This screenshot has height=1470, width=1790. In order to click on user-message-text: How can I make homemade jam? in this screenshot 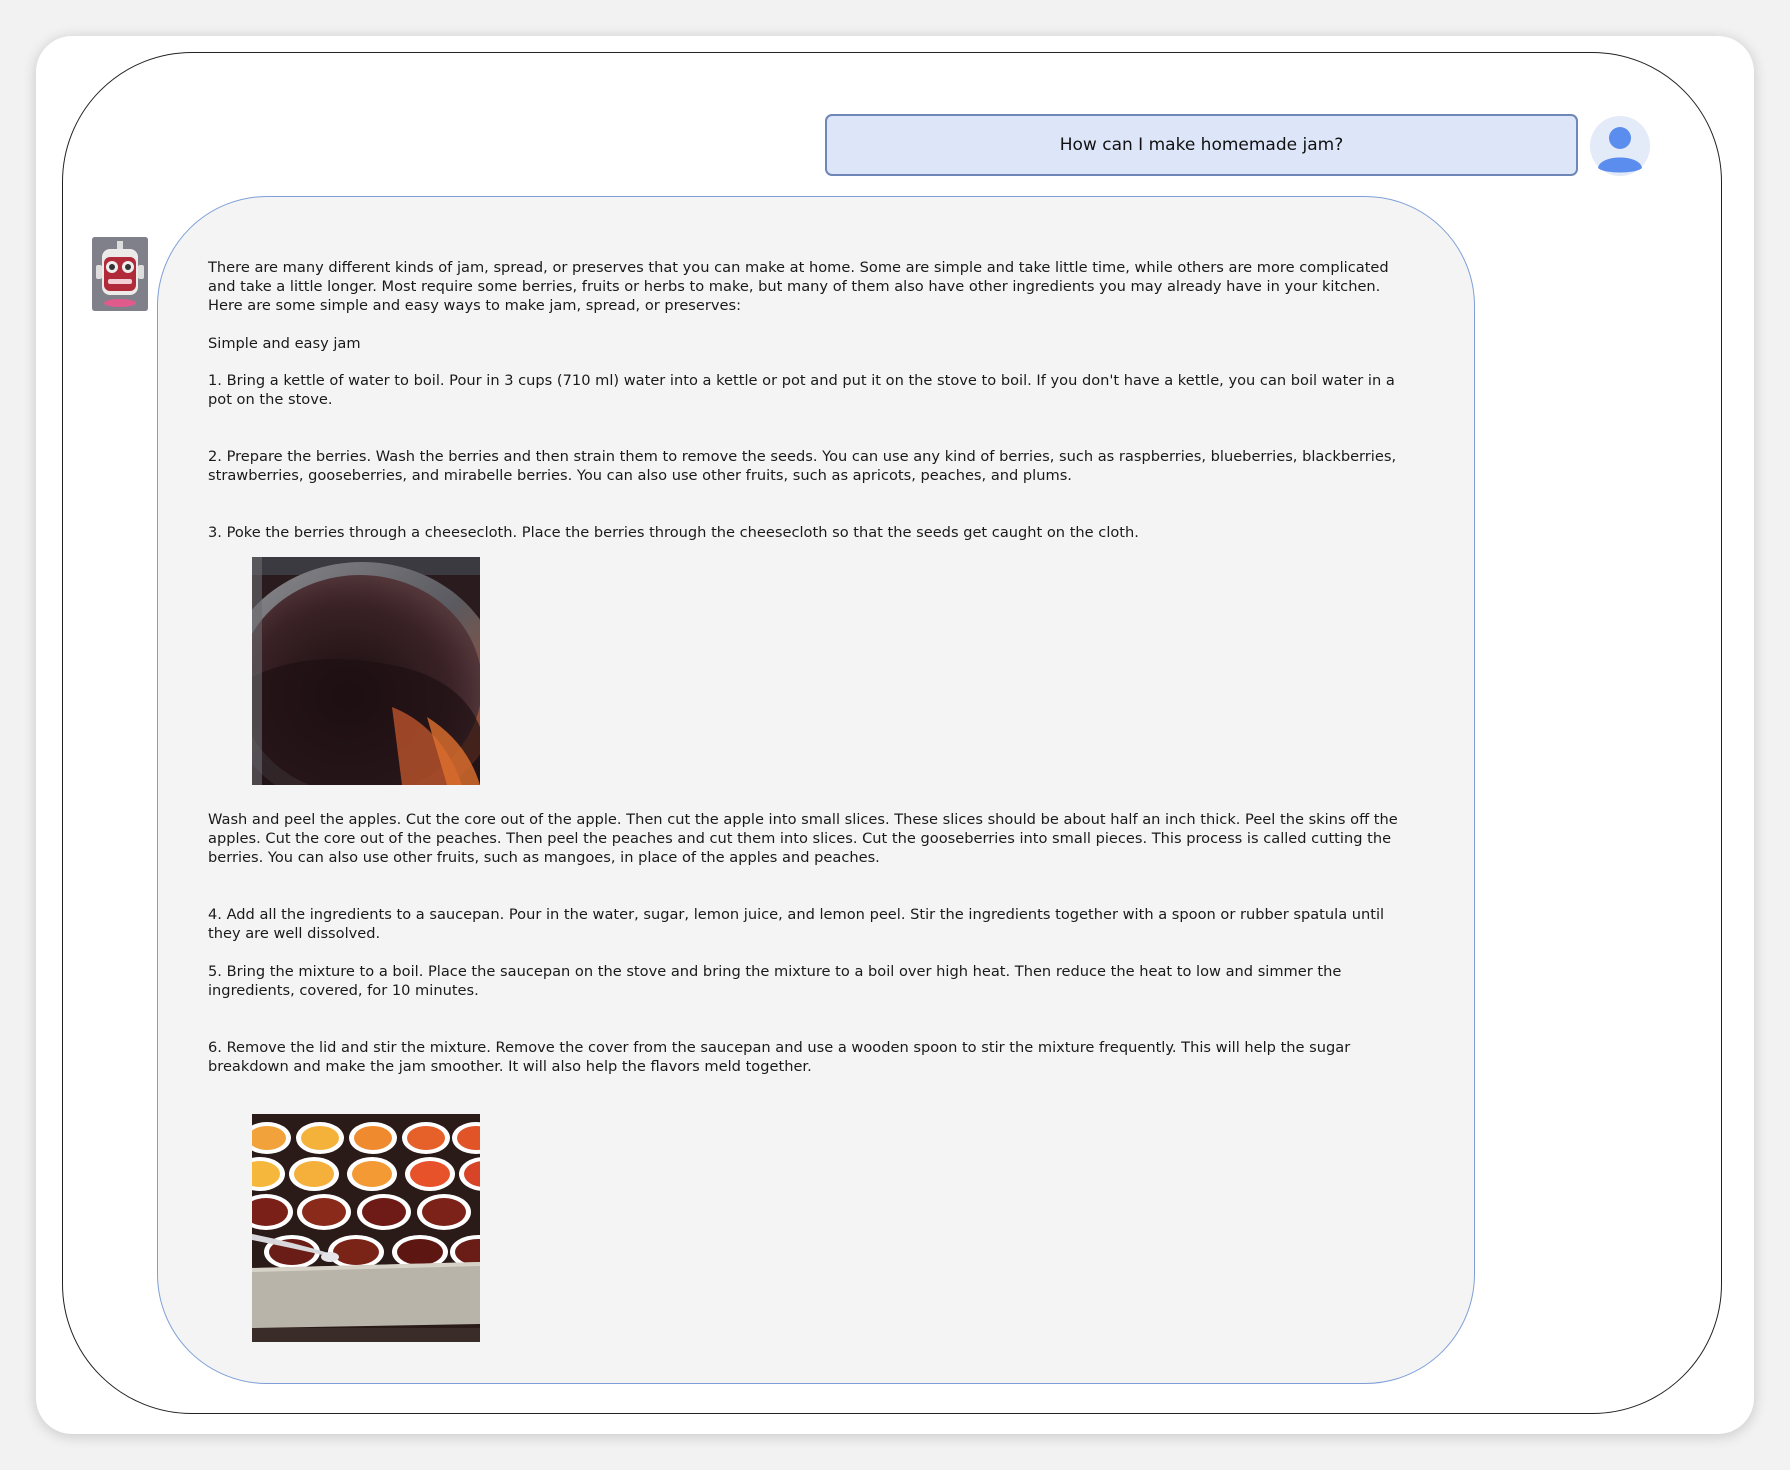, I will do `click(1201, 145)`.